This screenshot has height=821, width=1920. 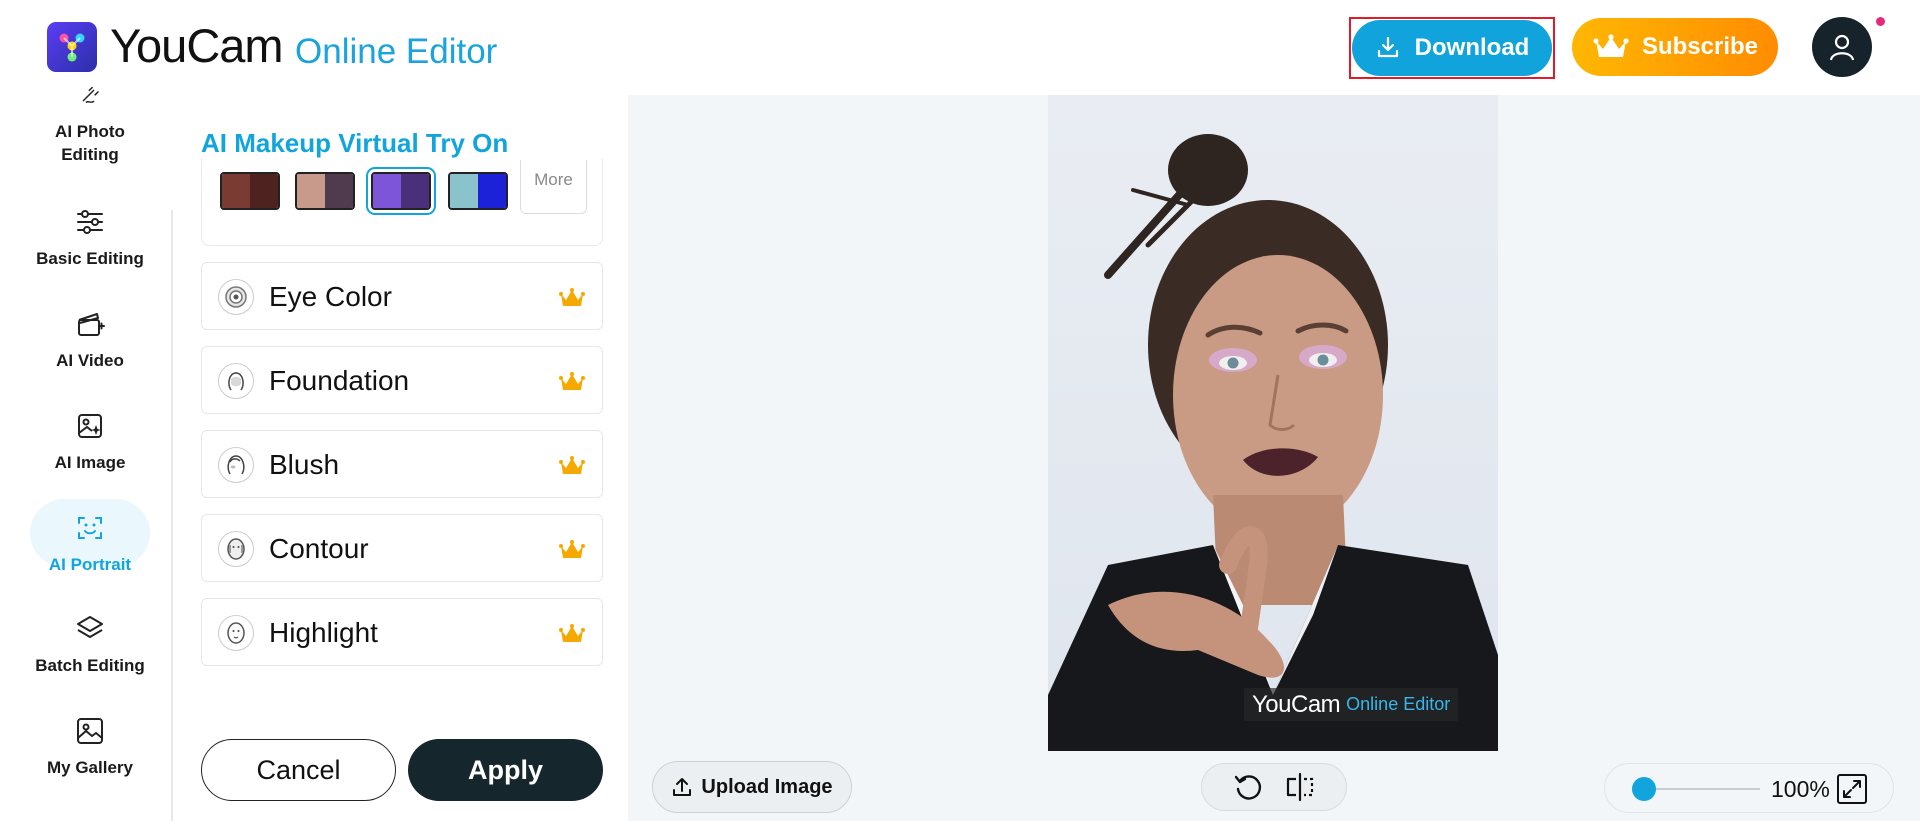 What do you see at coordinates (682, 787) in the screenshot?
I see `upload-icon` at bounding box center [682, 787].